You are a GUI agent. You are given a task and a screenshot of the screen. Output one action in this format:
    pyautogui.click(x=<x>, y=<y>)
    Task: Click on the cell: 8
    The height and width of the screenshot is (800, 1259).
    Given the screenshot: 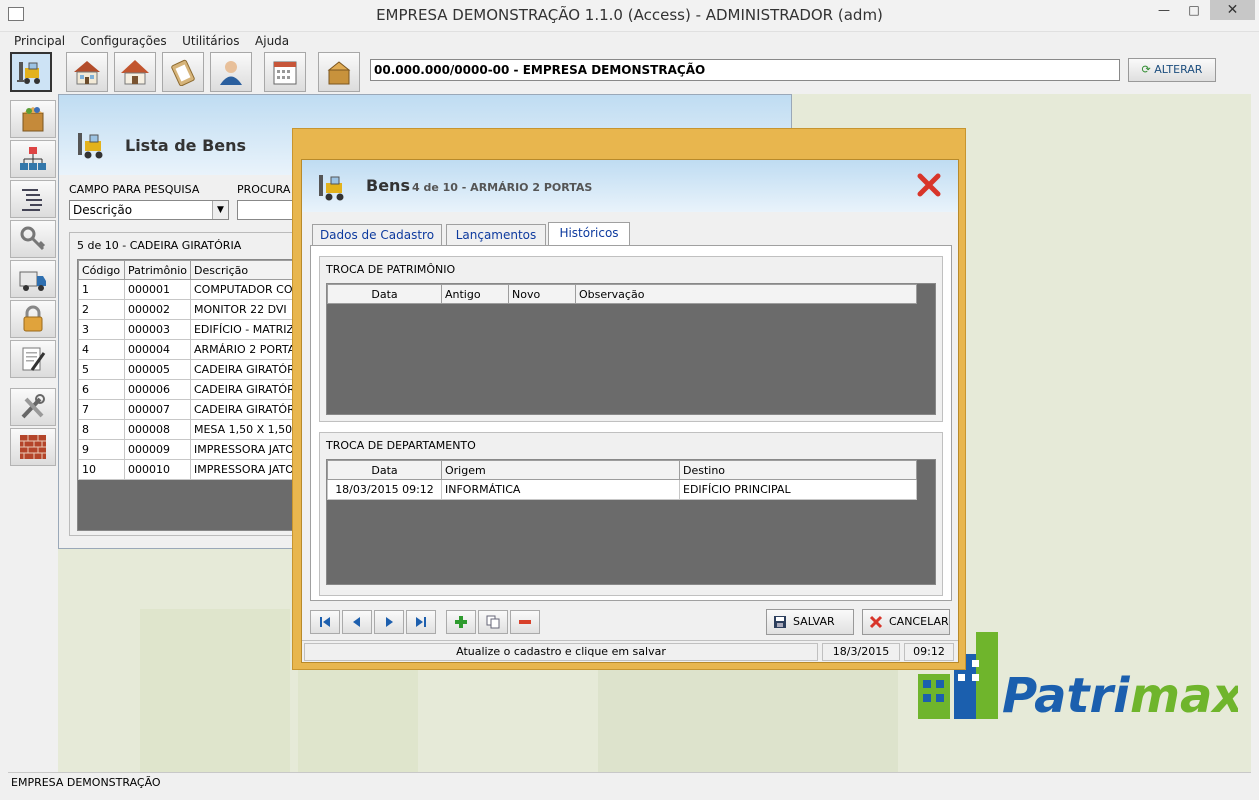 What is the action you would take?
    pyautogui.click(x=101, y=429)
    